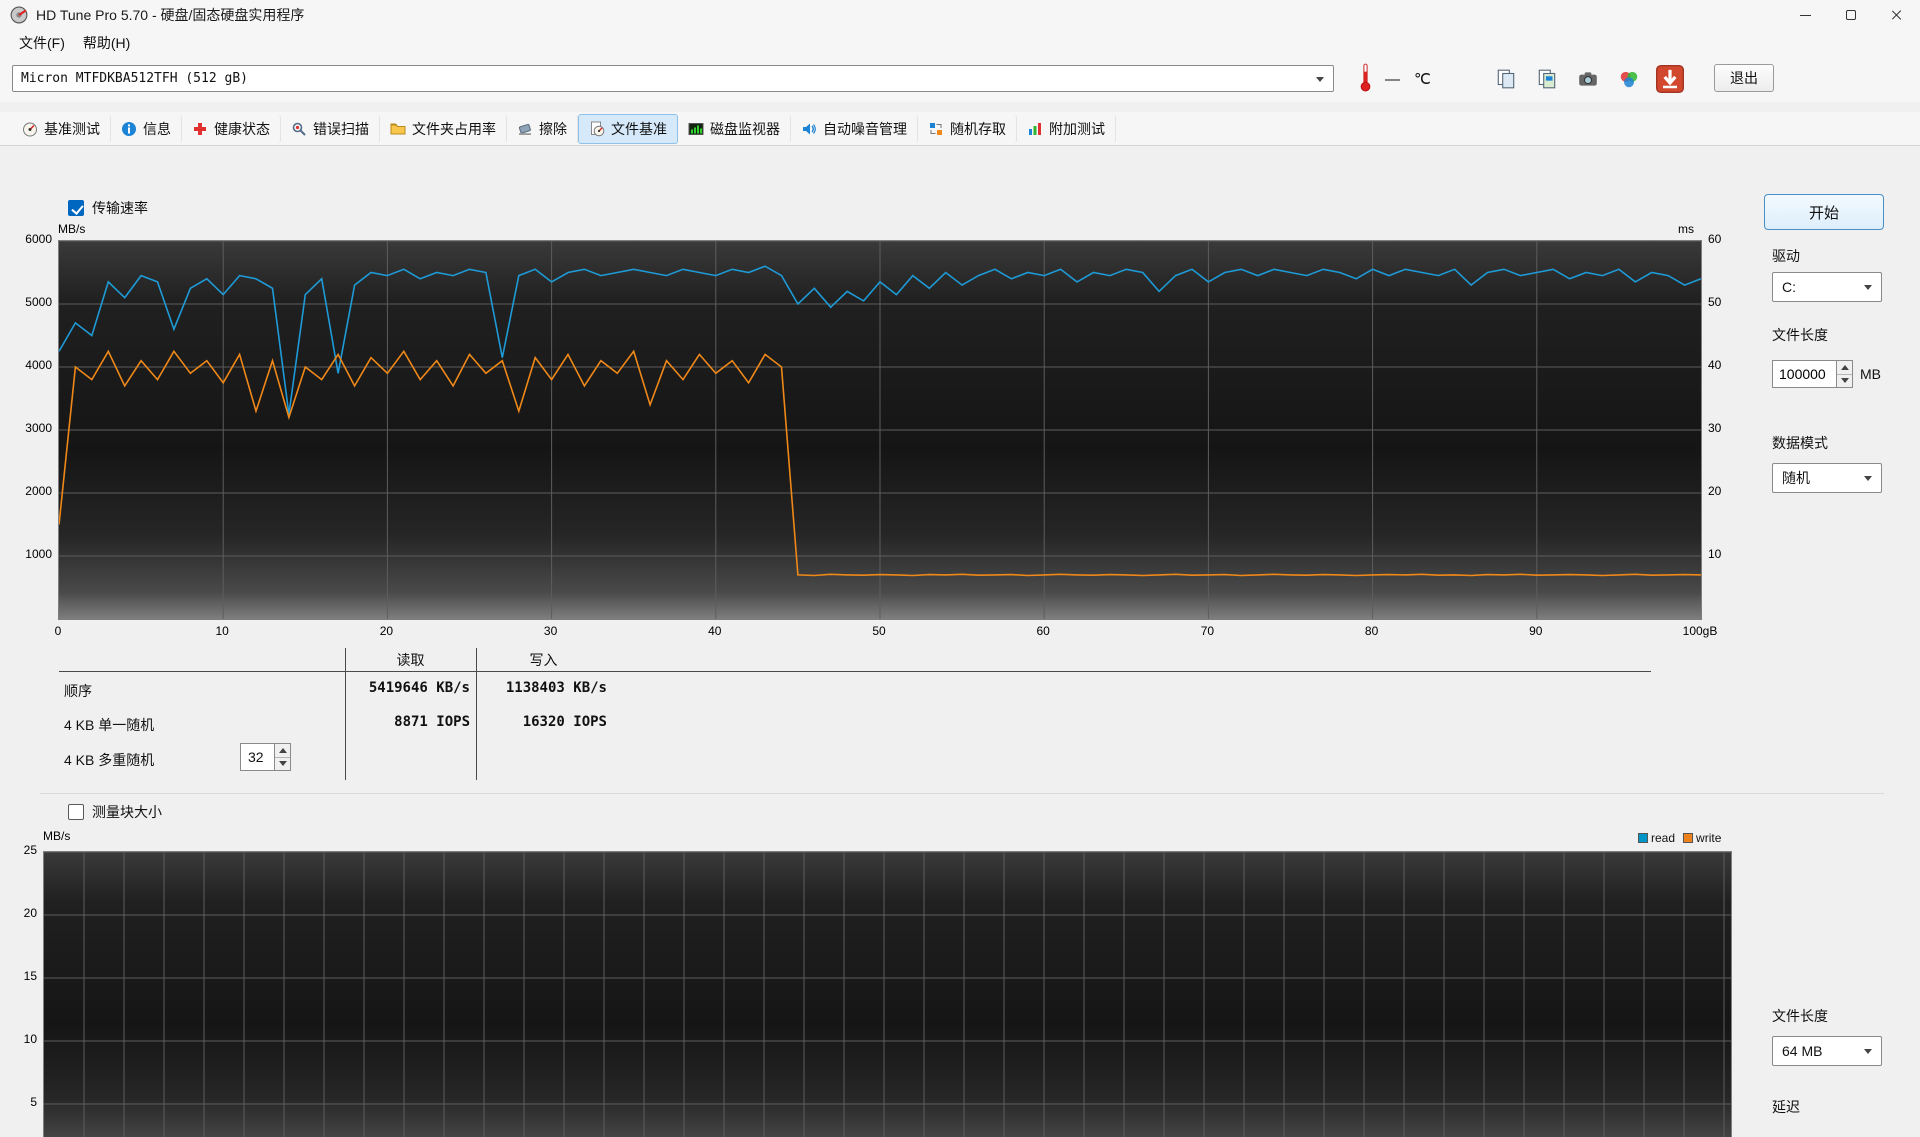 This screenshot has height=1137, width=1920. What do you see at coordinates (386, 631) in the screenshot?
I see `x-tick-label: 20` at bounding box center [386, 631].